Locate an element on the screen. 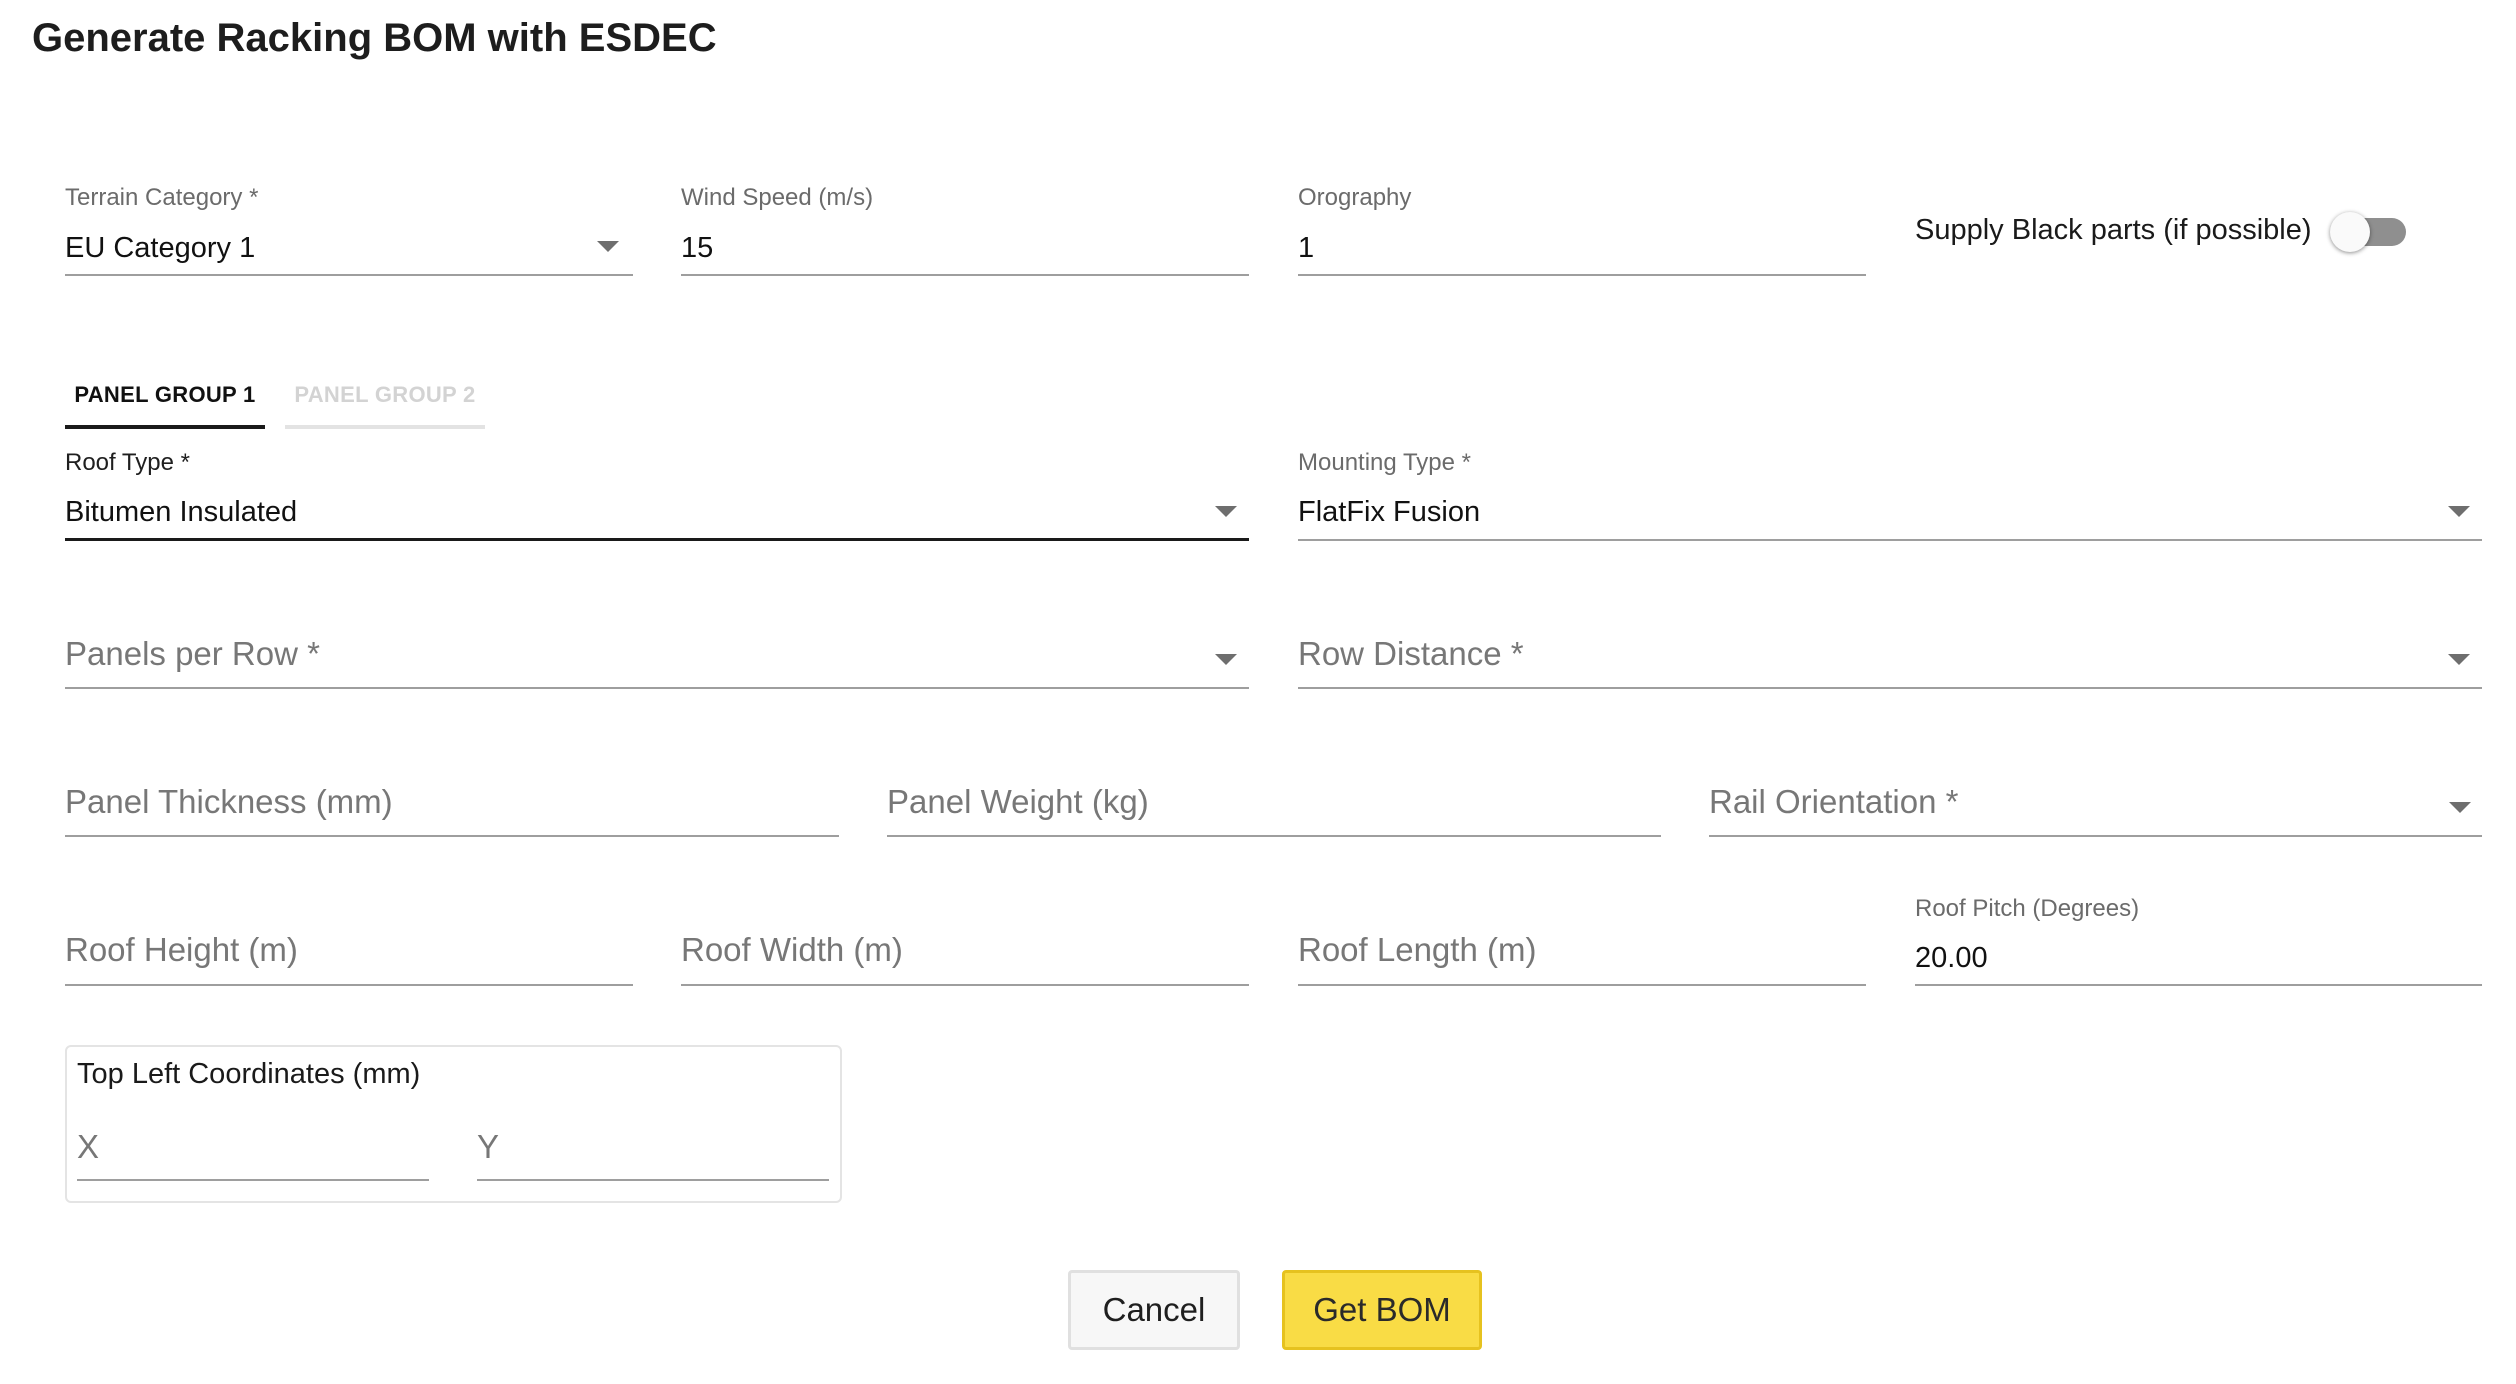 The width and height of the screenshot is (2516, 1384). roof-type-select: Roof Type * Bitumen Insulated is located at coordinates (657, 498).